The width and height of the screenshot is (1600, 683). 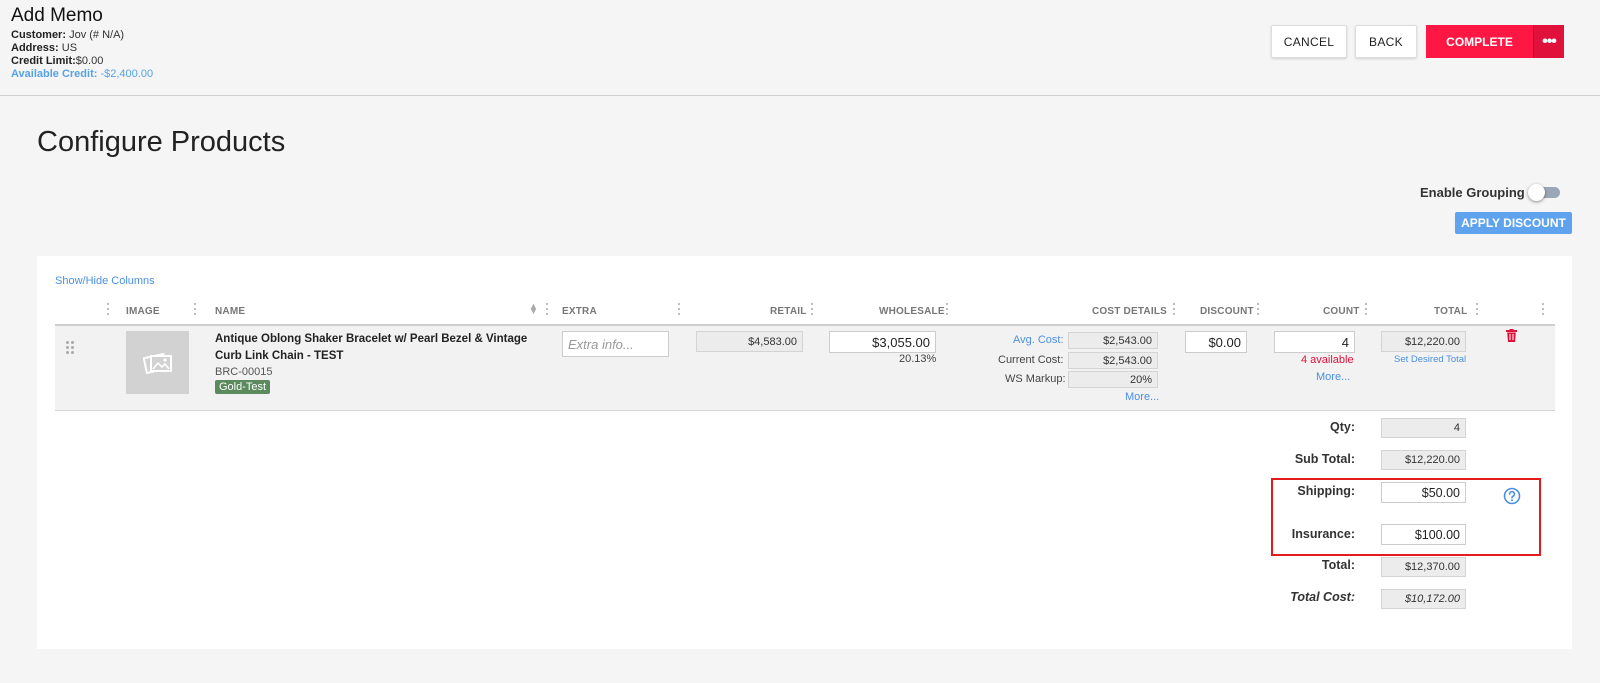 I want to click on current-cost-value: $2,543.00, so click(x=1113, y=360).